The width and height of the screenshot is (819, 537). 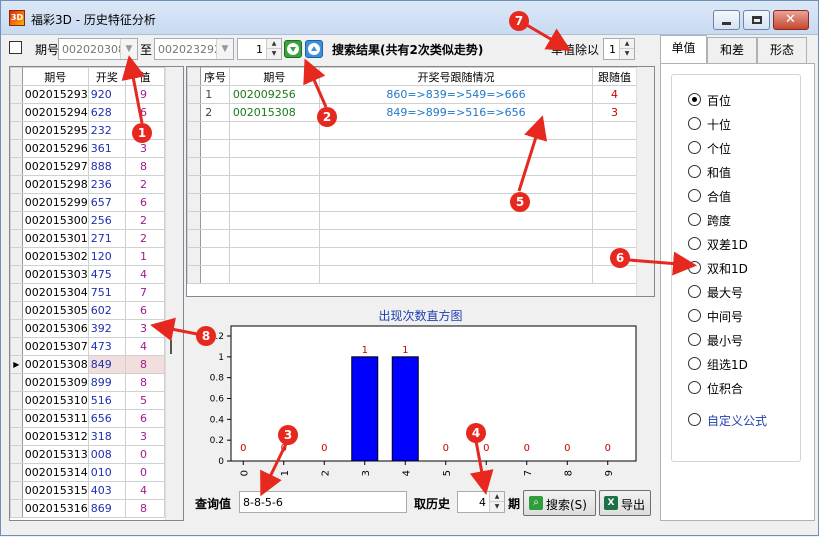 I want to click on table-row: 002015305 602 6, so click(x=88, y=310).